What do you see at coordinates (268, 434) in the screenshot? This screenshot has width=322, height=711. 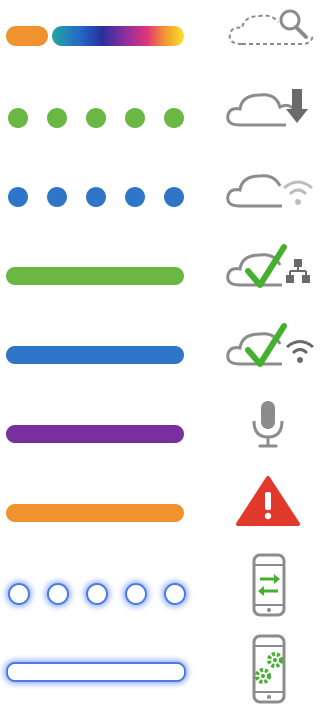 I see `microphone-icon` at bounding box center [268, 434].